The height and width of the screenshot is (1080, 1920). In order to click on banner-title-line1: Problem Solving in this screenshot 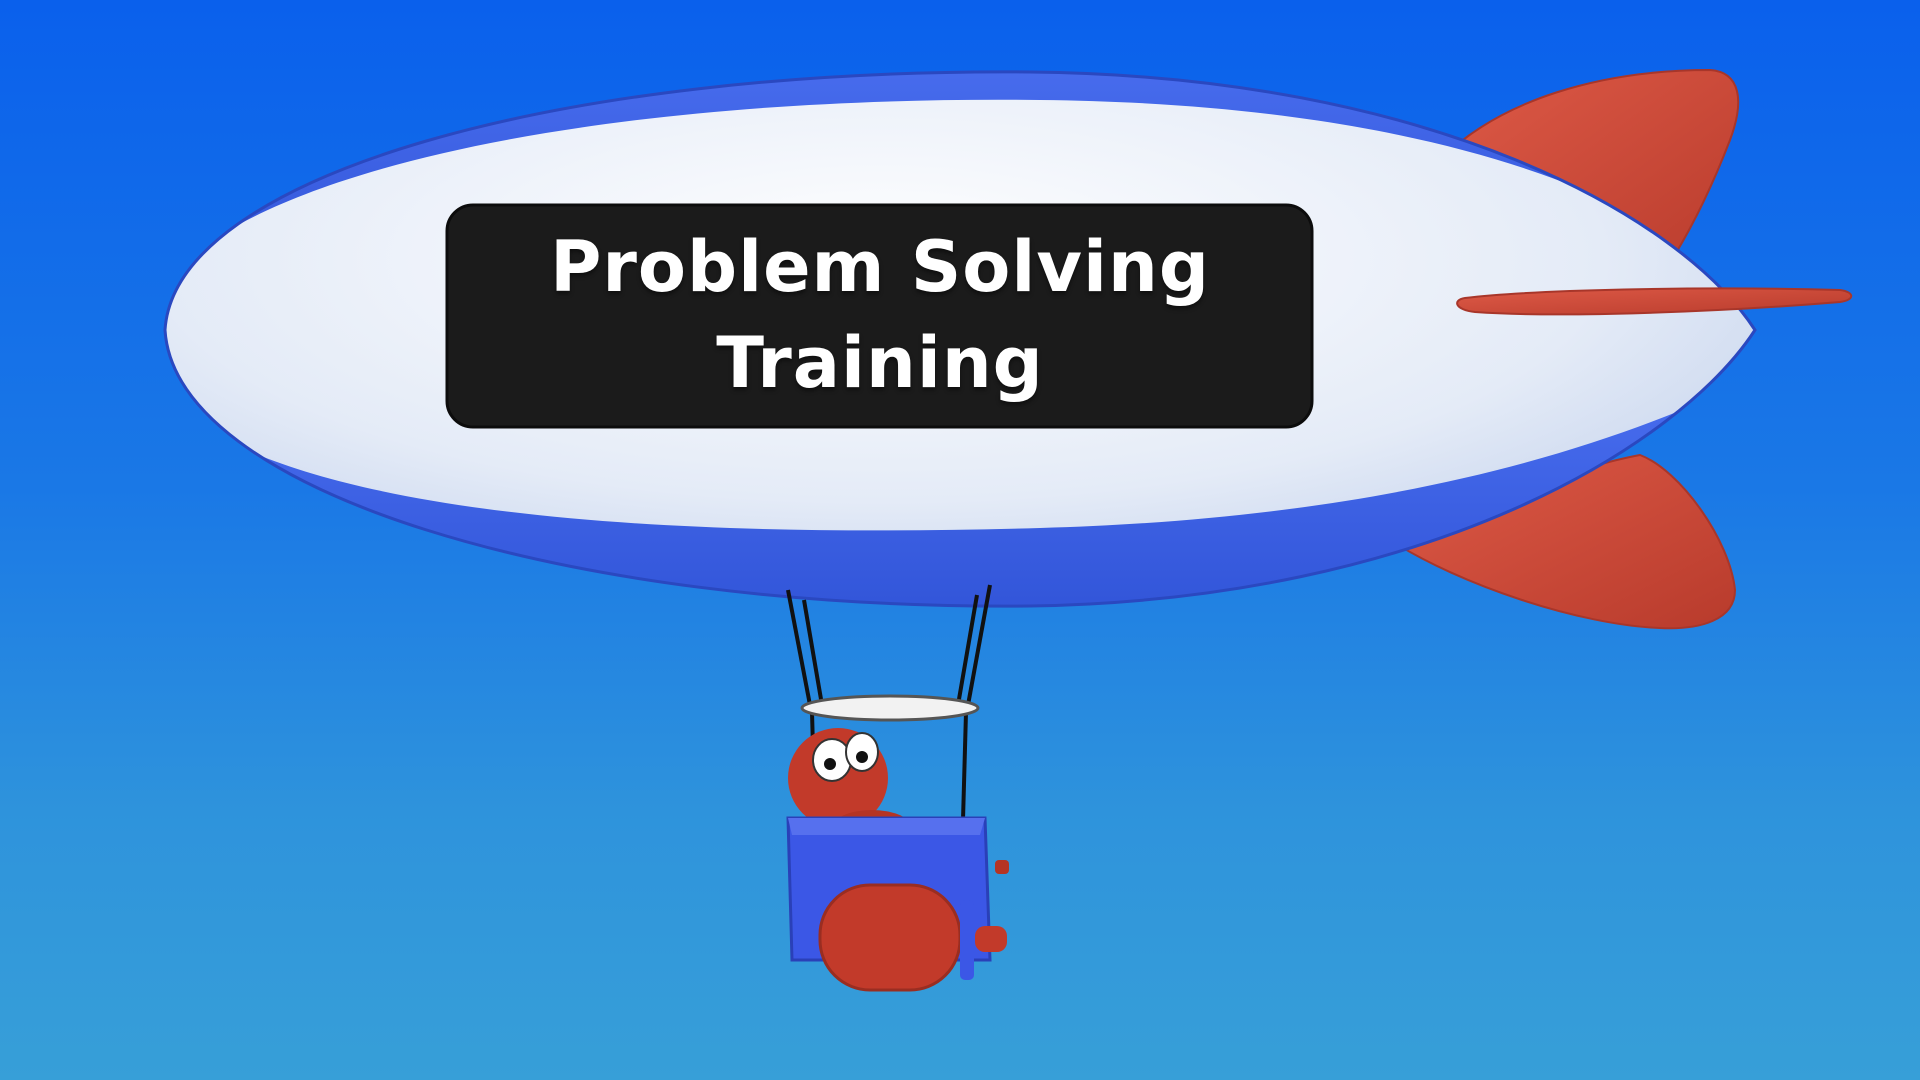, I will do `click(880, 267)`.